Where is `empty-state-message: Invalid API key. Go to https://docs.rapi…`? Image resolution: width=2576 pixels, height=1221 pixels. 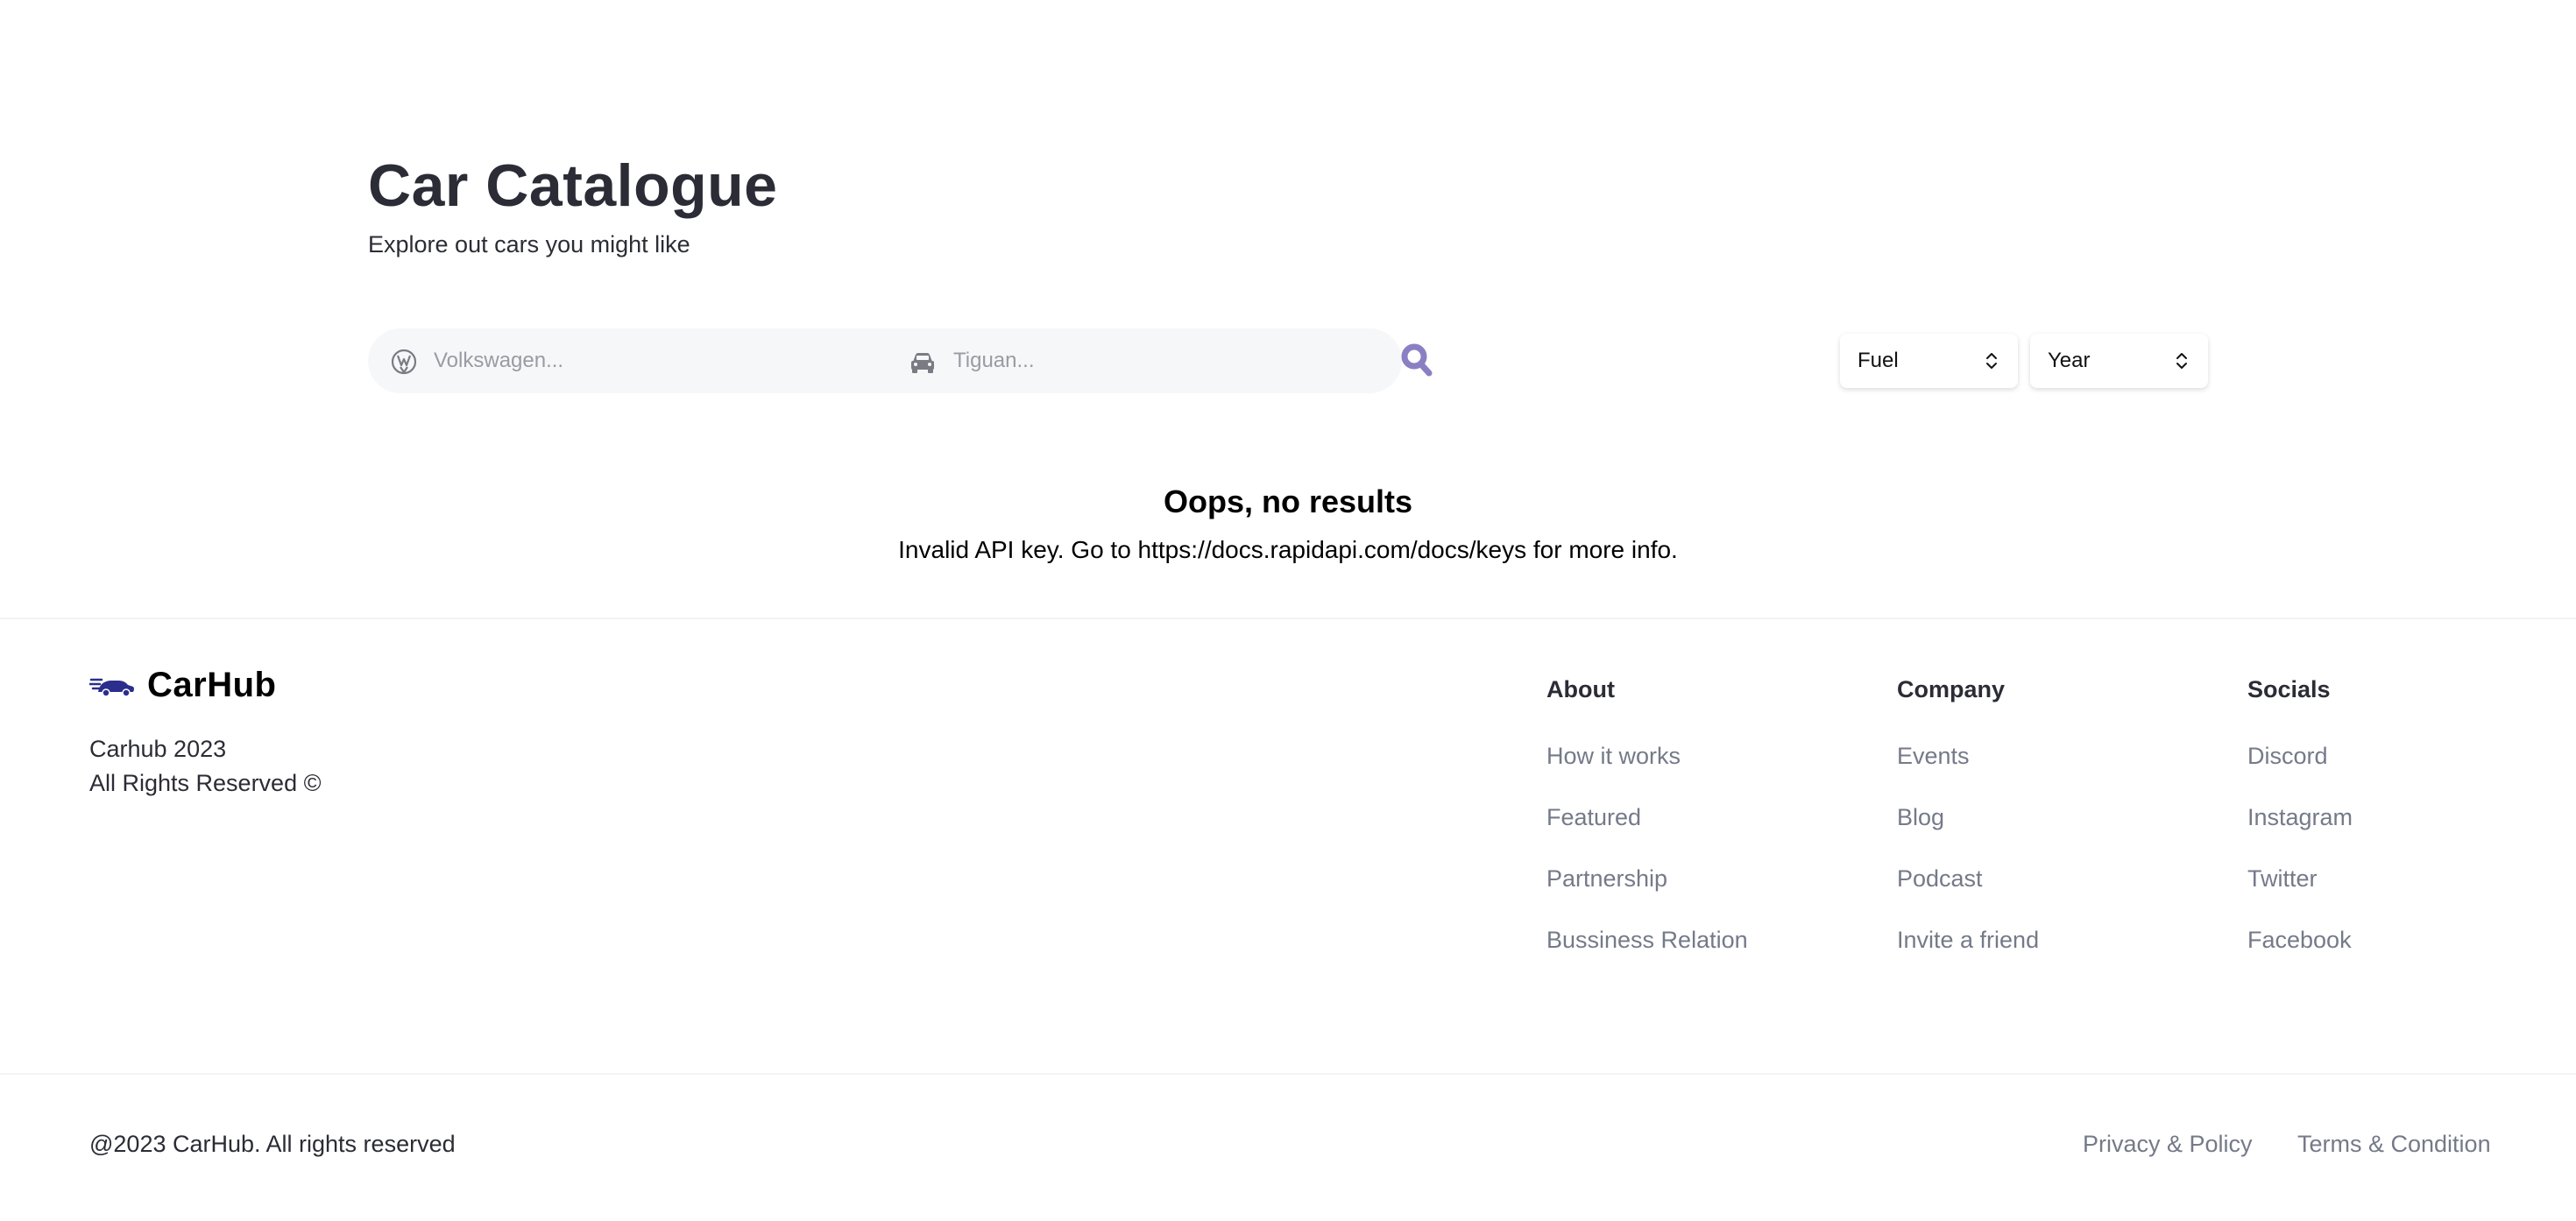
empty-state-message: Invalid API key. Go to https://docs.rapi… is located at coordinates (1288, 549).